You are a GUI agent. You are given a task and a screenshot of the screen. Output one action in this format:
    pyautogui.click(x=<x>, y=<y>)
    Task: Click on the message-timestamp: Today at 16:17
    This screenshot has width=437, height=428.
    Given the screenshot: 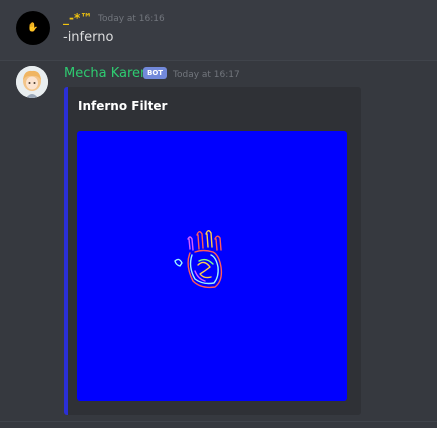 What is the action you would take?
    pyautogui.click(x=206, y=75)
    